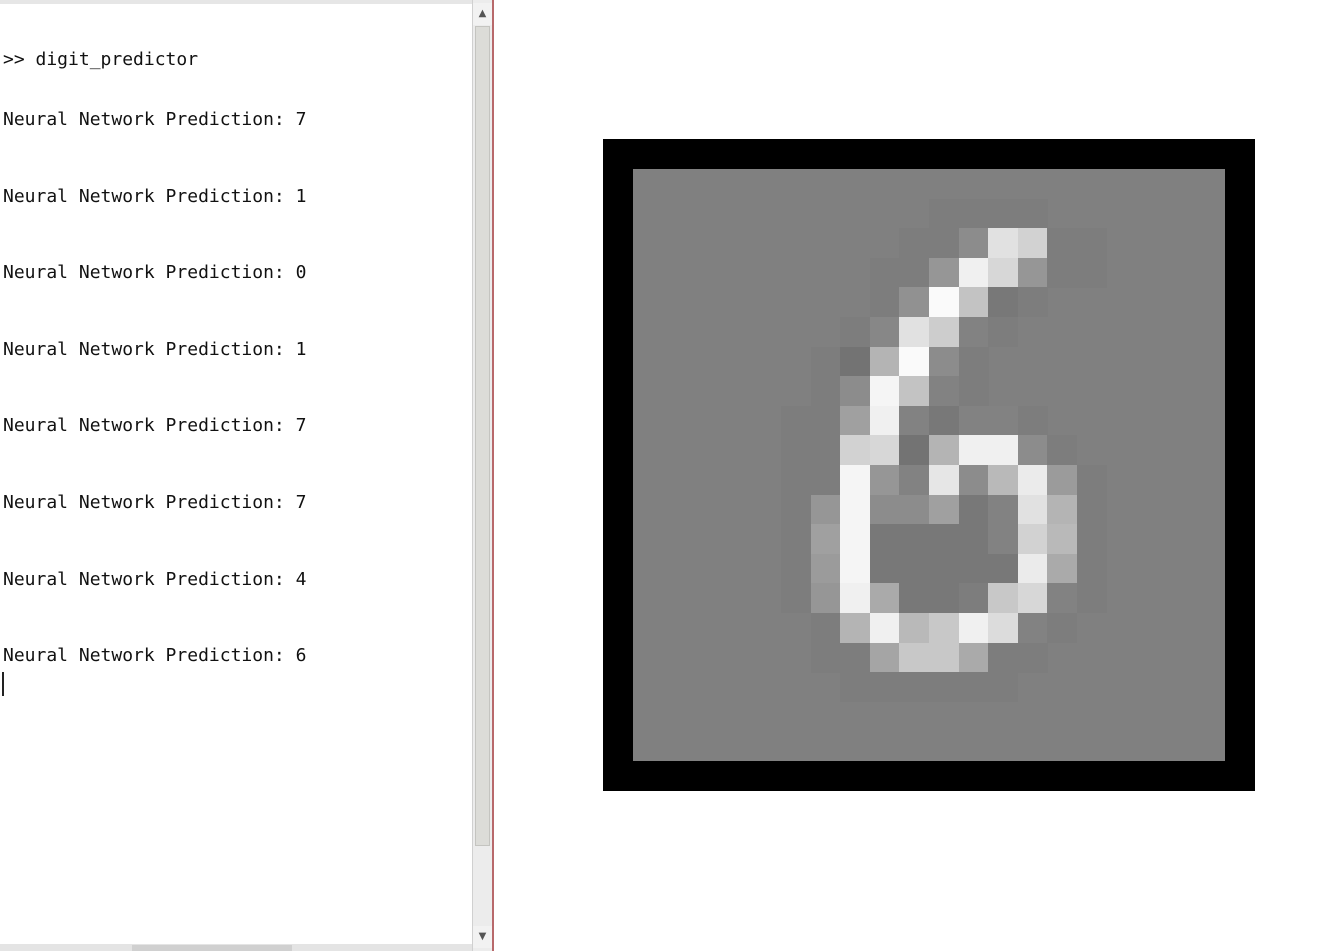 The width and height of the screenshot is (1335, 951). What do you see at coordinates (212, 948) in the screenshot?
I see `horizontal-scroll-thumb` at bounding box center [212, 948].